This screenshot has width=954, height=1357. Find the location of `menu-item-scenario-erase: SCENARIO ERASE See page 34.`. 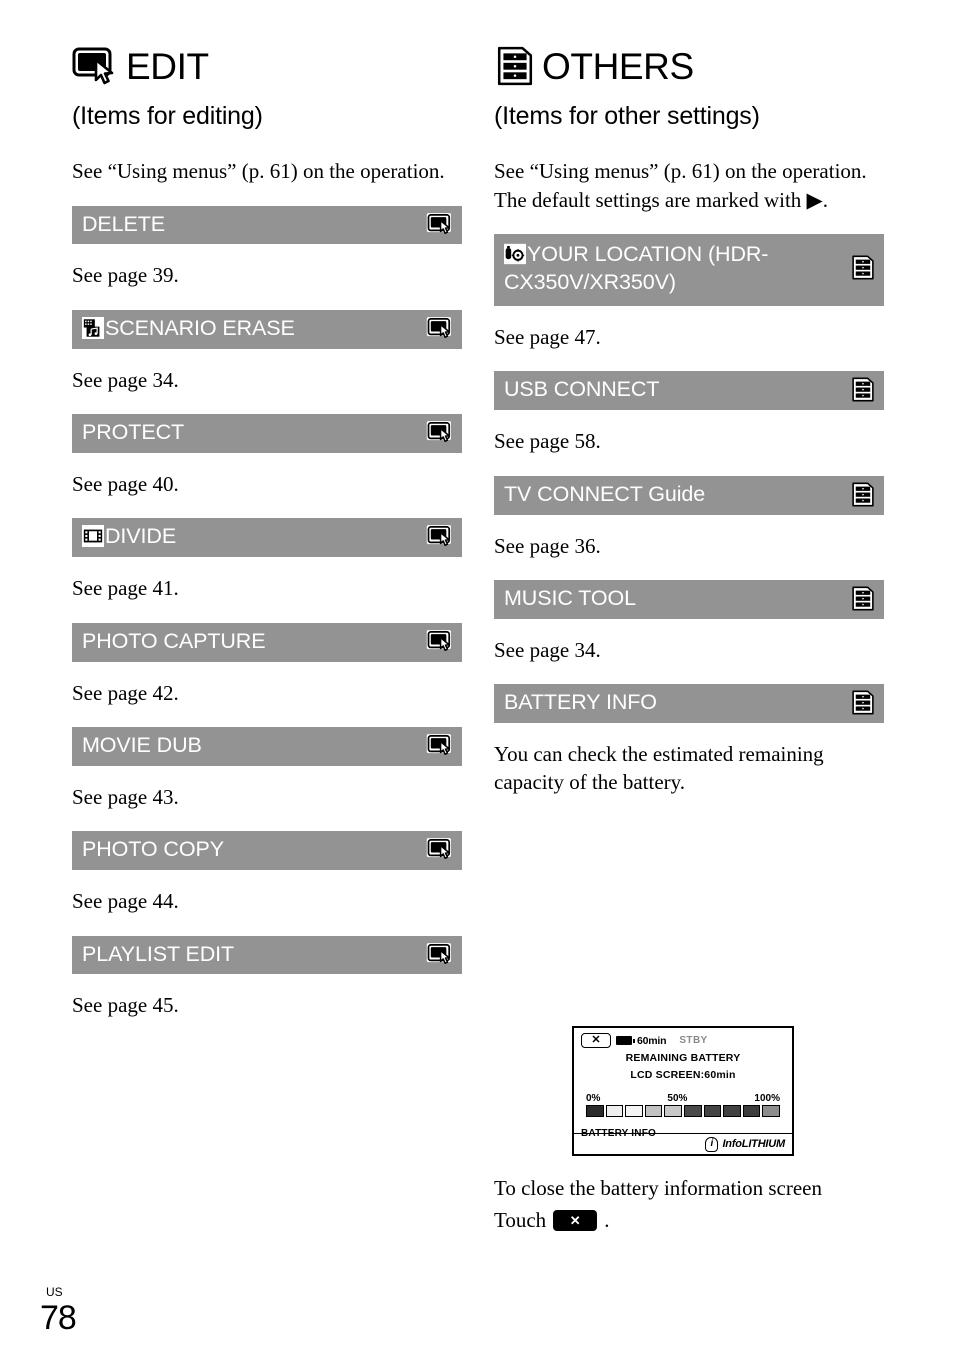

menu-item-scenario-erase: SCENARIO ERASE See page 34. is located at coordinates (267, 351).